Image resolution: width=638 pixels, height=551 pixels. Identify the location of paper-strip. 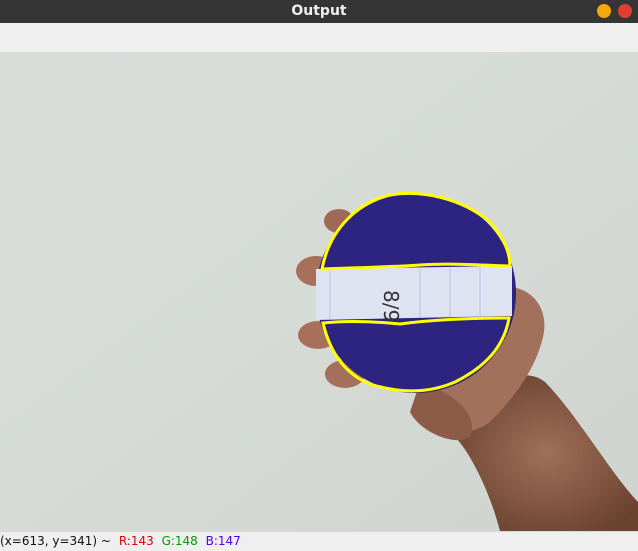
(414, 293).